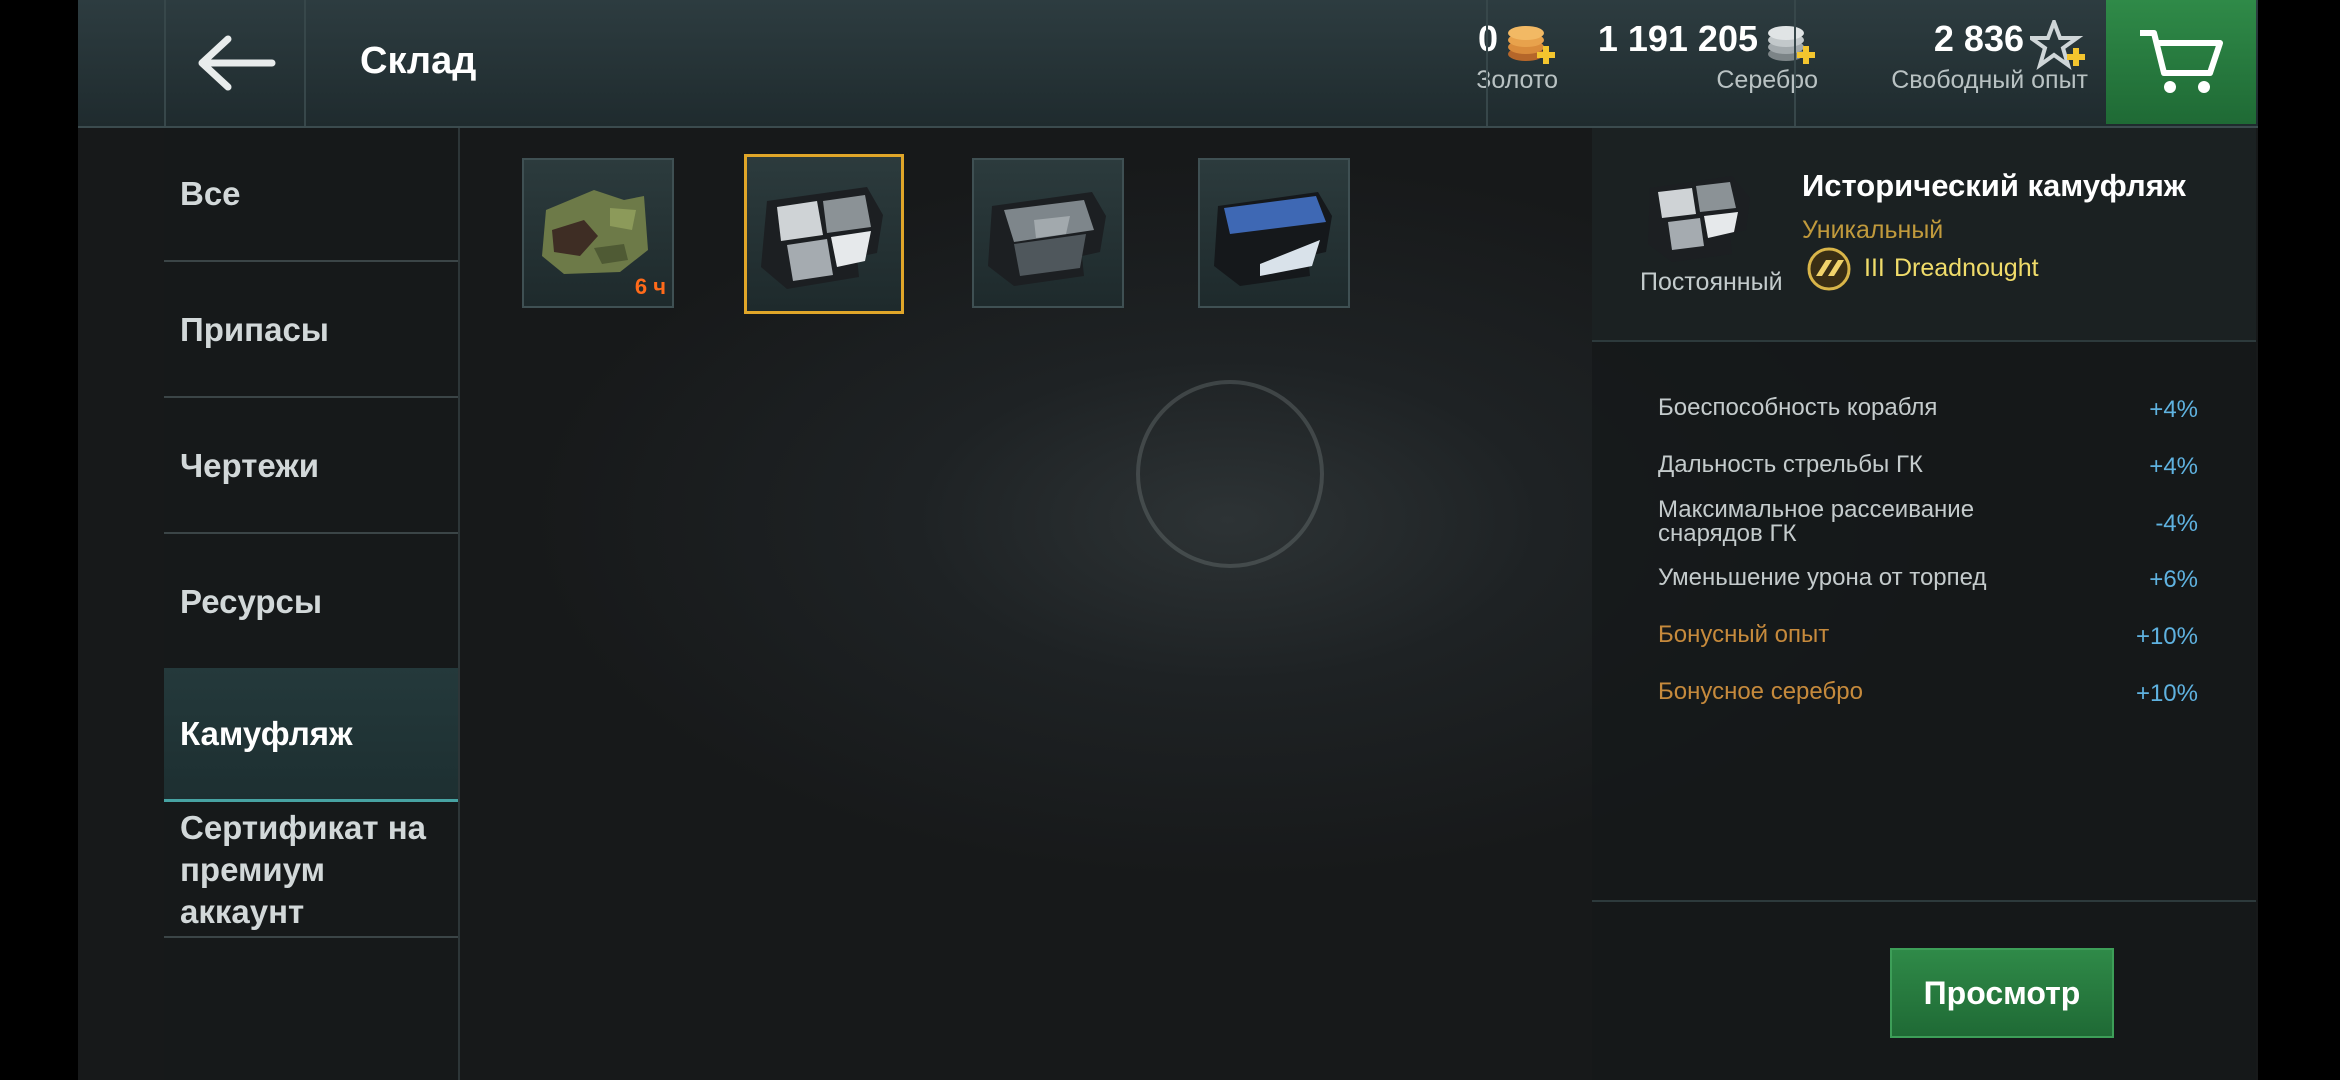  What do you see at coordinates (1711, 282) in the screenshot?
I see `item-duration: Постоянный` at bounding box center [1711, 282].